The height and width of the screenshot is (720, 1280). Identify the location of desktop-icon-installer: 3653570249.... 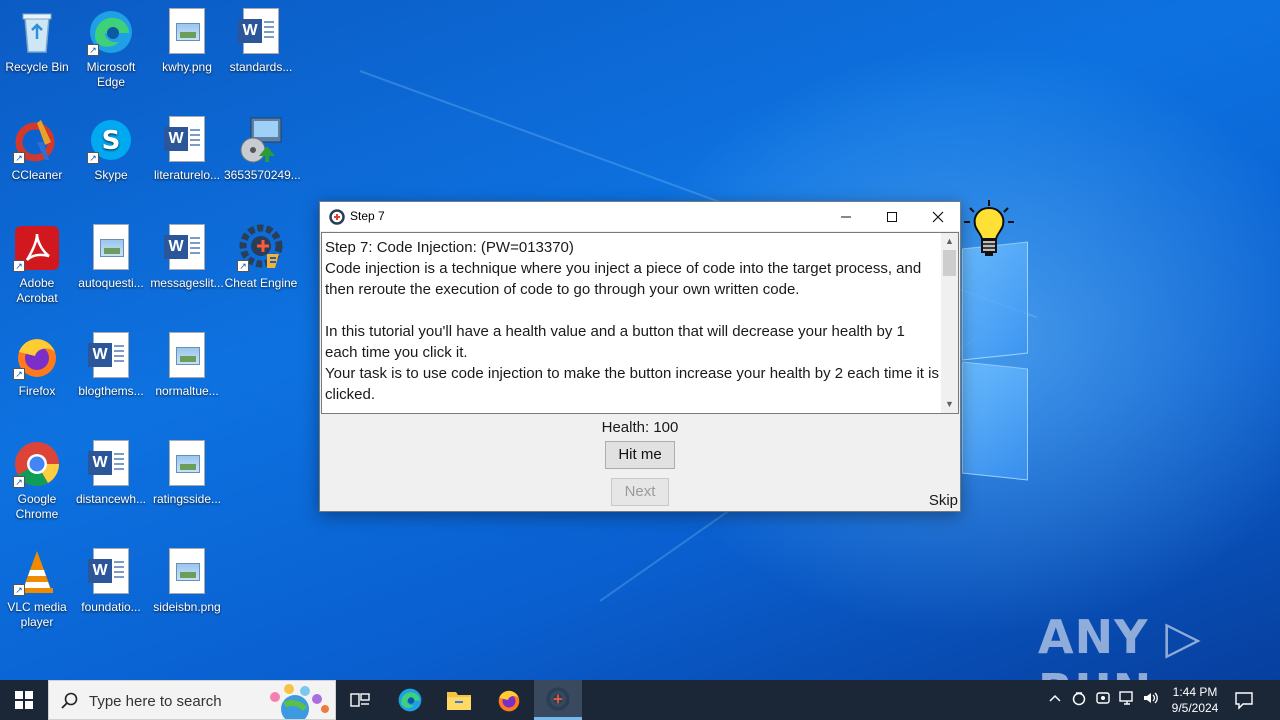
(262, 149).